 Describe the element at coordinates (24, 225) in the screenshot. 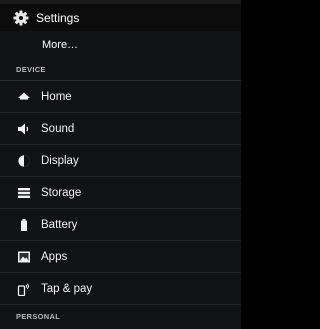

I see `battery-icon` at that location.